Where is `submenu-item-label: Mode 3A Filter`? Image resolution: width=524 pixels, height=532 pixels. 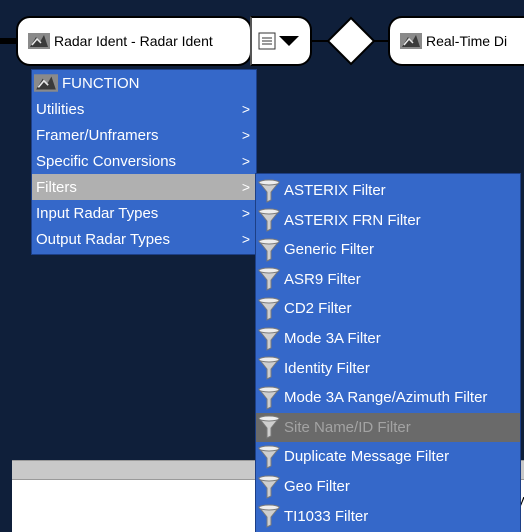 submenu-item-label: Mode 3A Filter is located at coordinates (332, 338).